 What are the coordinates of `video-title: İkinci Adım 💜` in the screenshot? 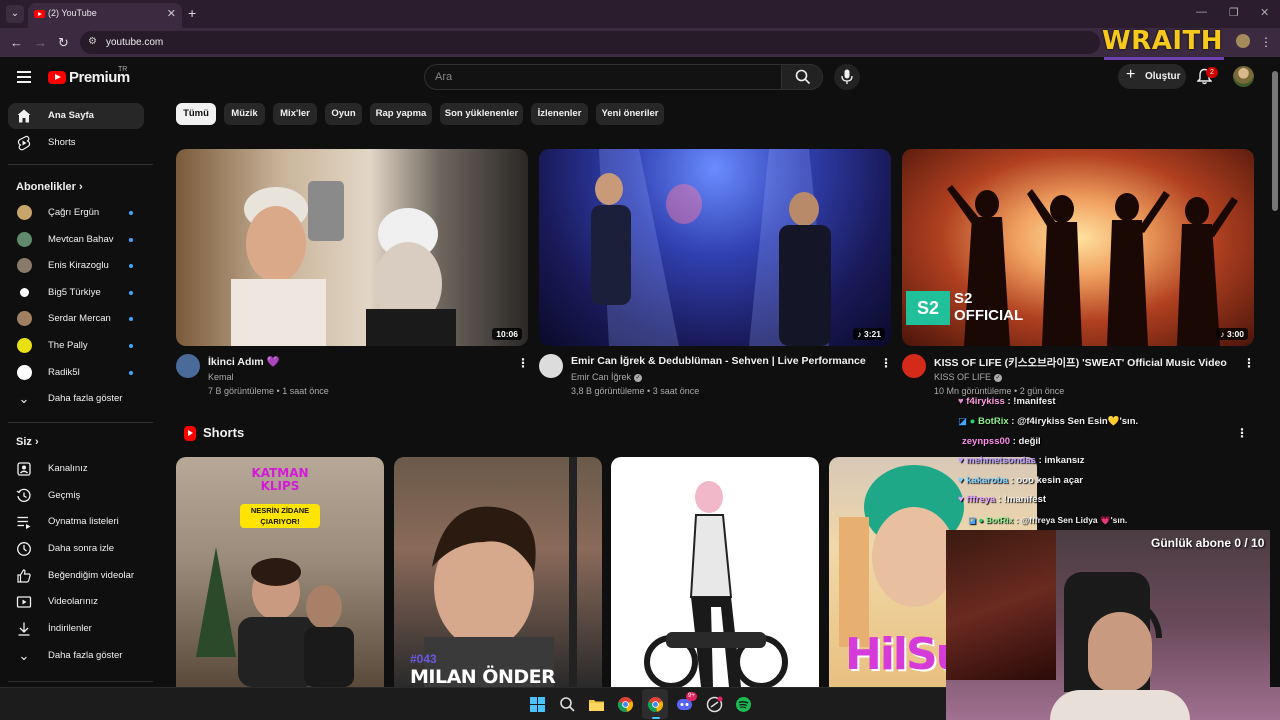 It's located at (244, 361).